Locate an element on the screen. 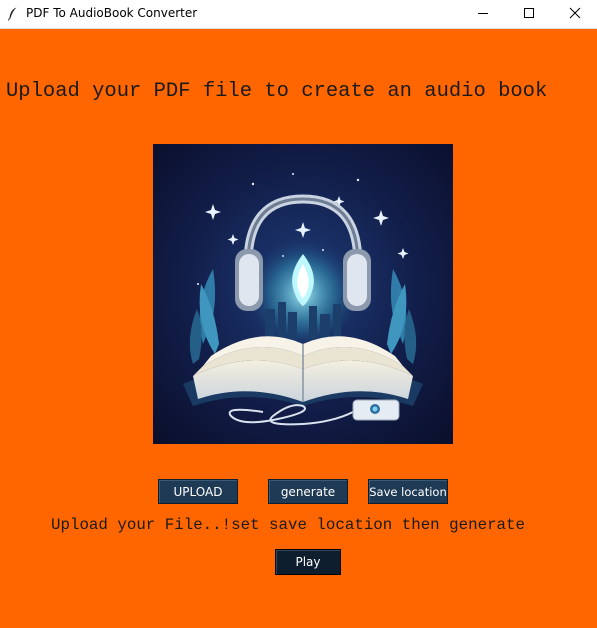  minimize-button is located at coordinates (483, 14).